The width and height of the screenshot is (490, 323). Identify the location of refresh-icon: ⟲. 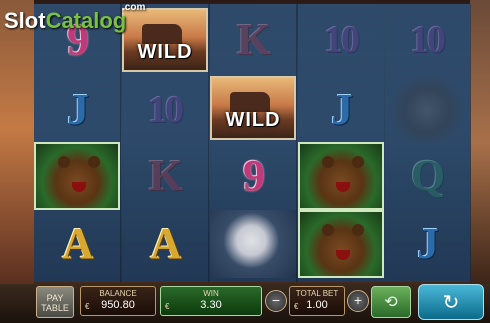
(391, 301).